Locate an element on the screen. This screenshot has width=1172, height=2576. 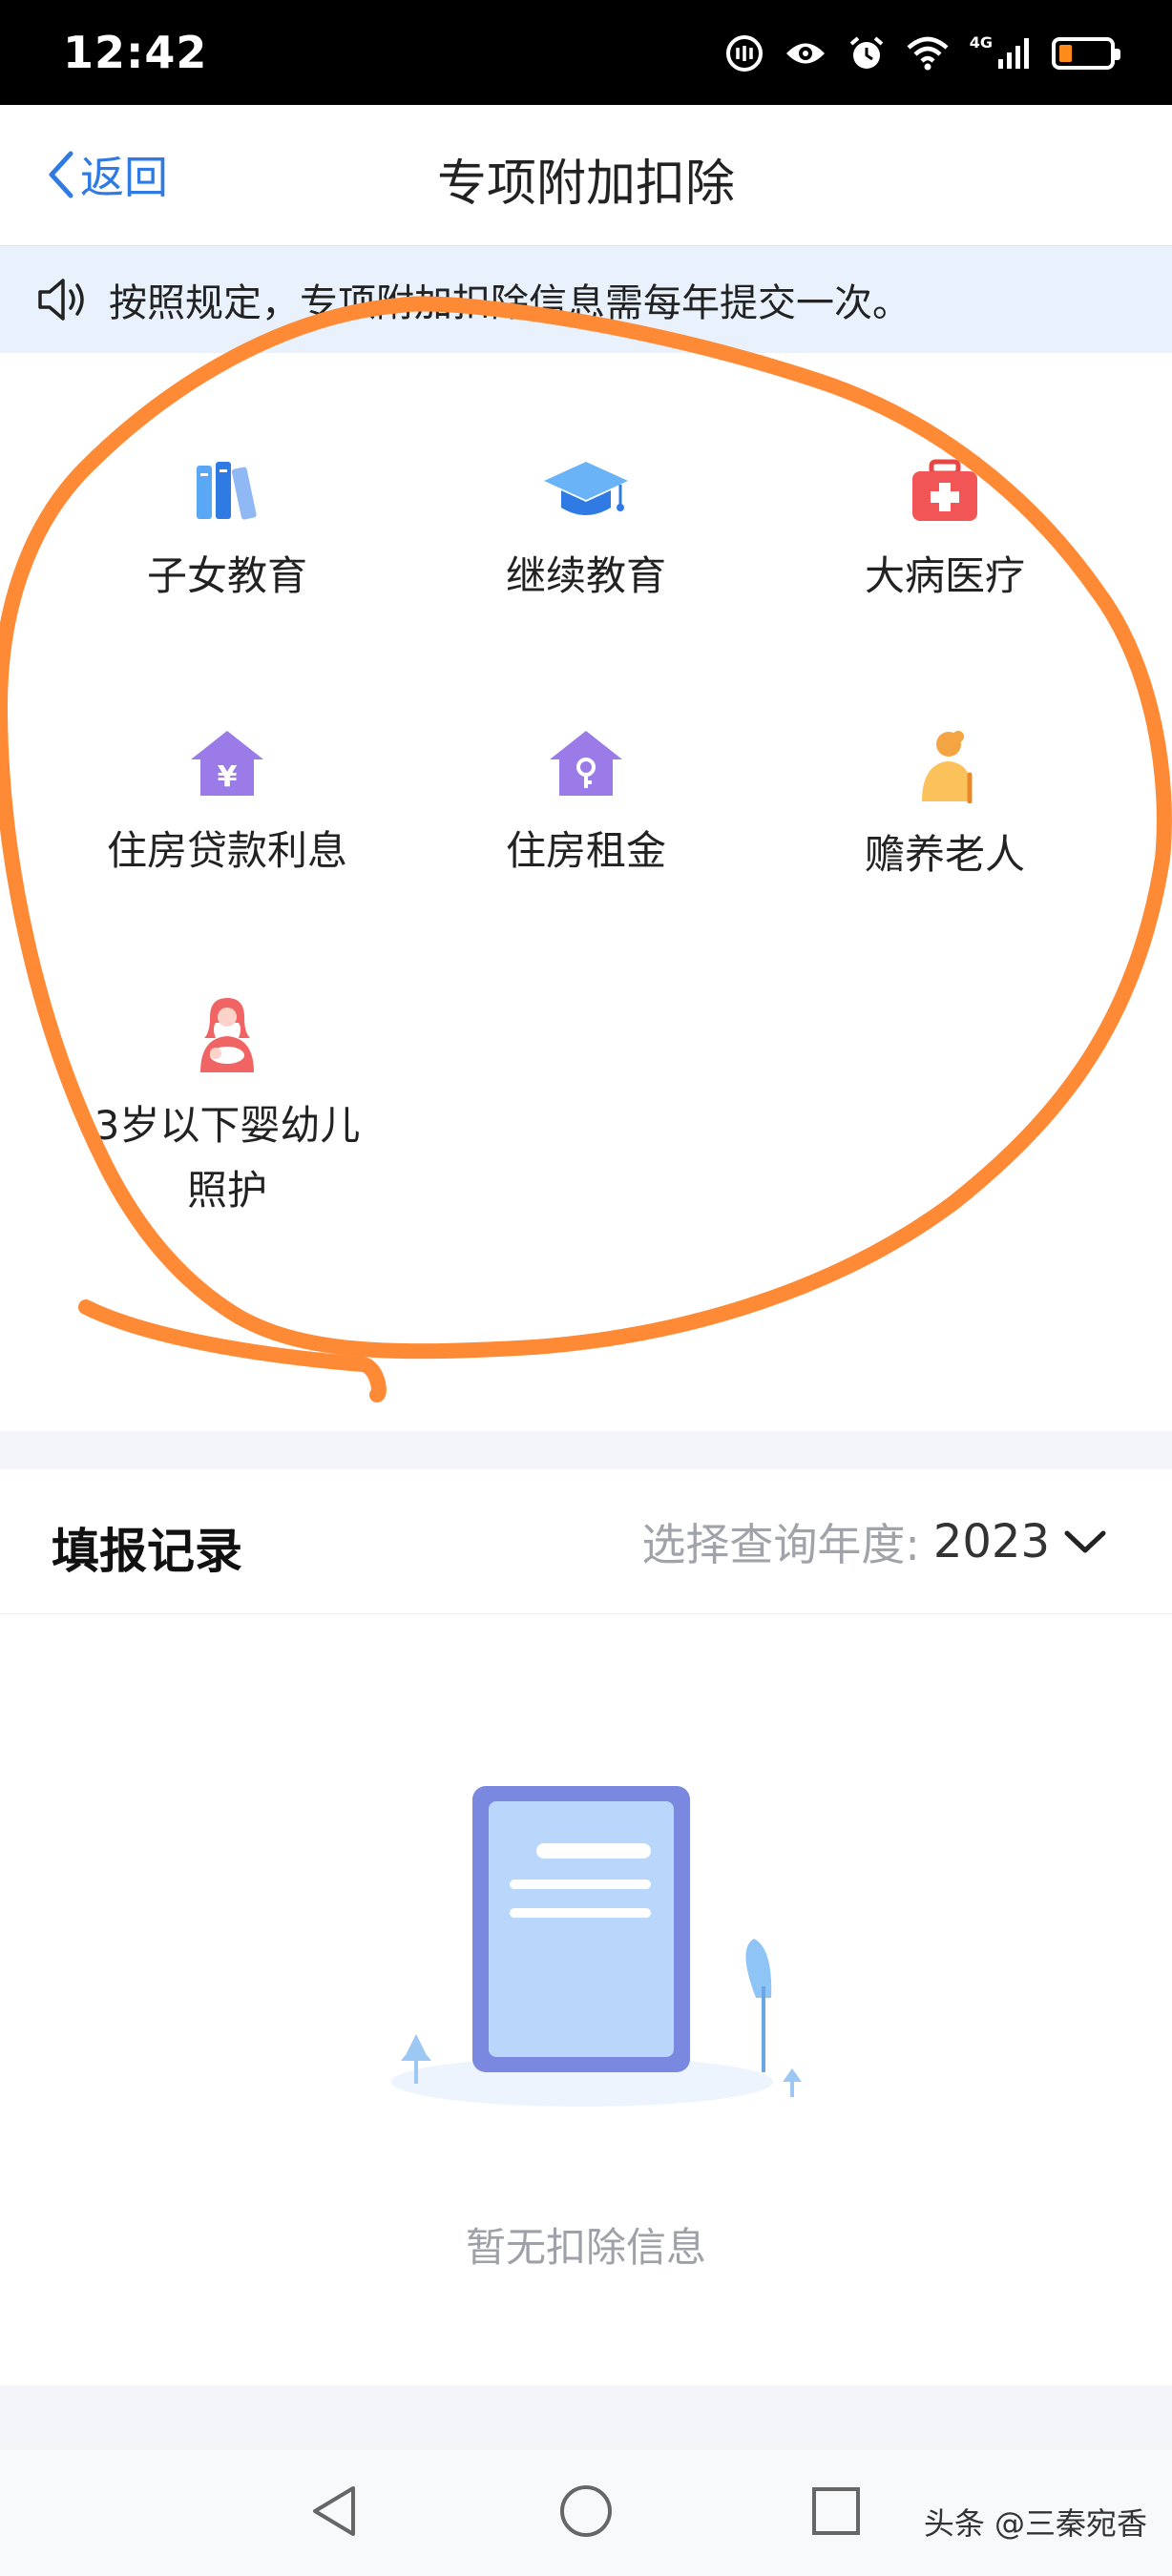
year-selector: 选择查询年度: 2023 is located at coordinates (874, 1541).